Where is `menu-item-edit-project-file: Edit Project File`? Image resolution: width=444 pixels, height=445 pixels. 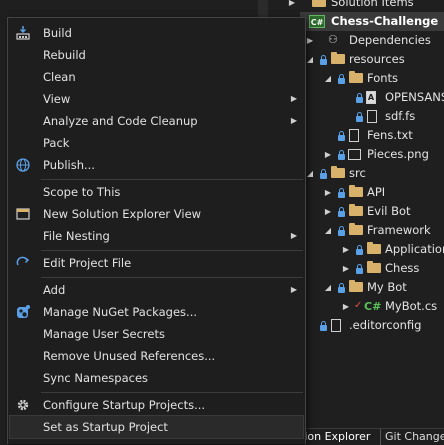
menu-item-edit-project-file: Edit Project File is located at coordinates (156, 263).